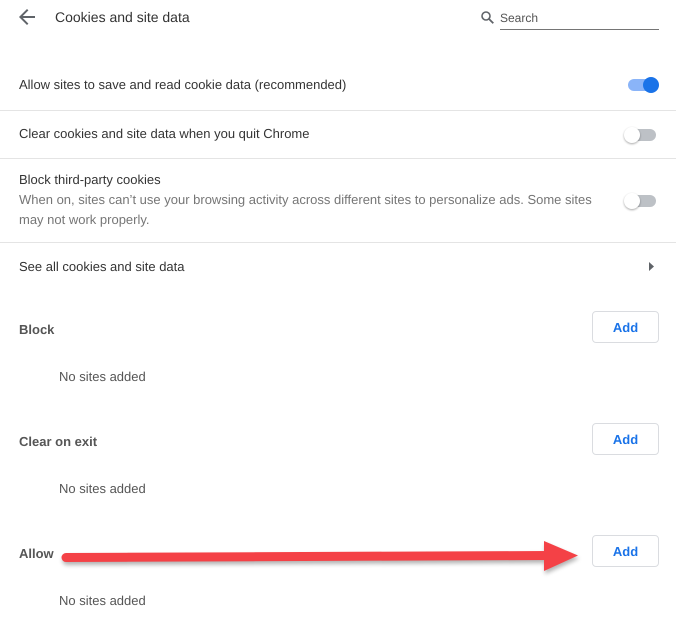 This screenshot has width=676, height=643. Describe the element at coordinates (101, 266) in the screenshot. I see `setting-link: See all cookies and site data` at that location.